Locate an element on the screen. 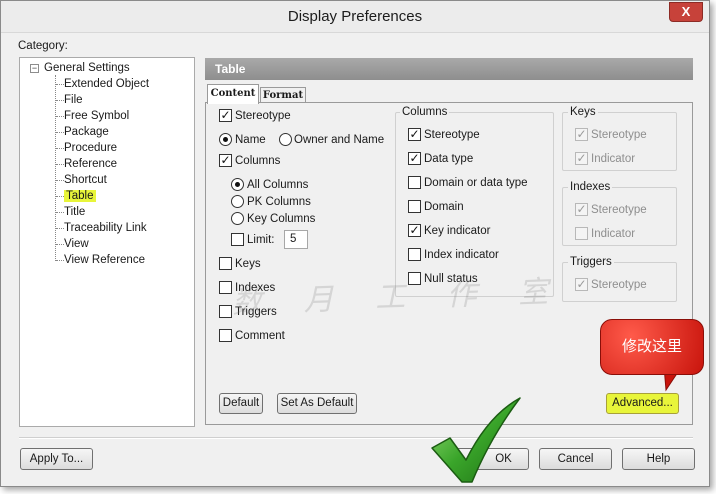 The image size is (716, 494). tree-item-label: Extended Object is located at coordinates (107, 84).